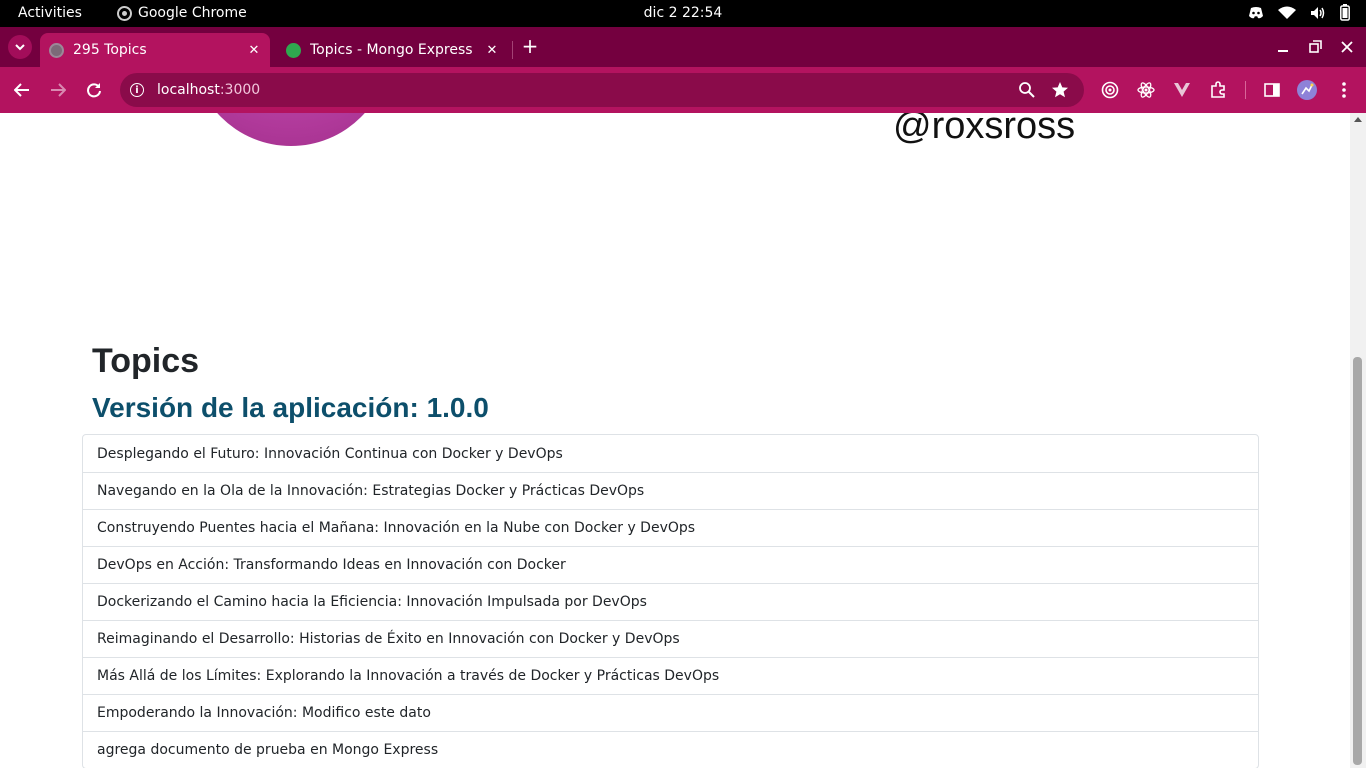 The image size is (1366, 768). I want to click on browser-toolbar: i localhost:3000, so click(683, 90).